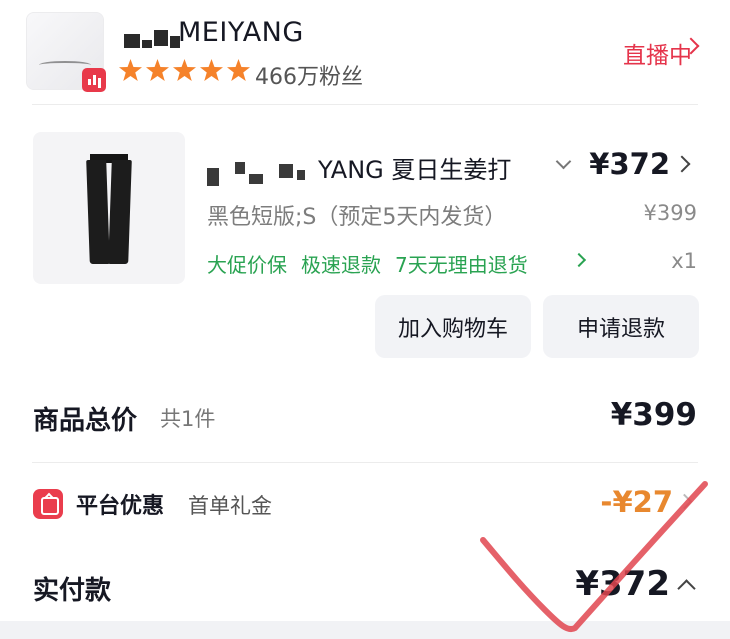 Image resolution: width=730 pixels, height=639 pixels. Describe the element at coordinates (636, 502) in the screenshot. I see `discount-value: -¥27` at that location.